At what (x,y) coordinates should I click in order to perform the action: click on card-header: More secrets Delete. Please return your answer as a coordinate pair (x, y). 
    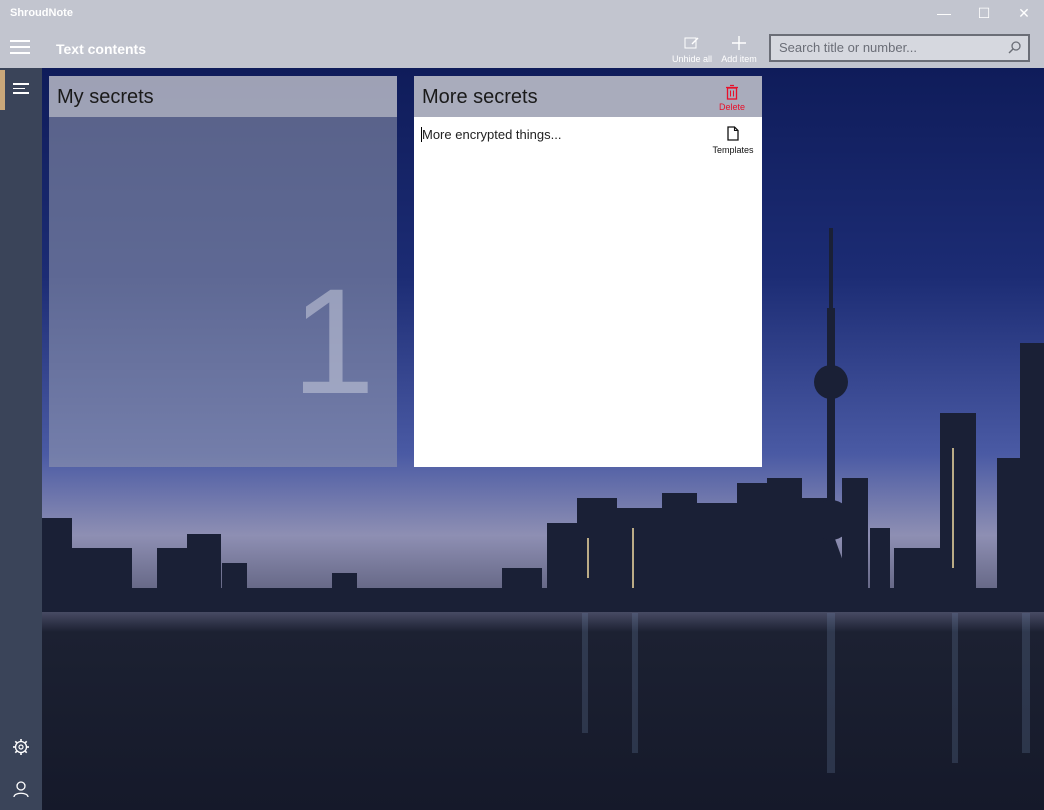
    Looking at the image, I should click on (588, 96).